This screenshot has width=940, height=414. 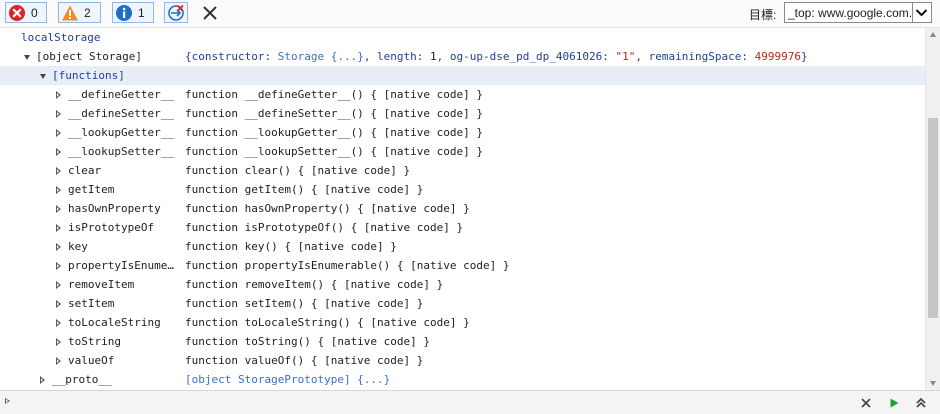 I want to click on remaining-key: , remainingSpace:, so click(x=695, y=56).